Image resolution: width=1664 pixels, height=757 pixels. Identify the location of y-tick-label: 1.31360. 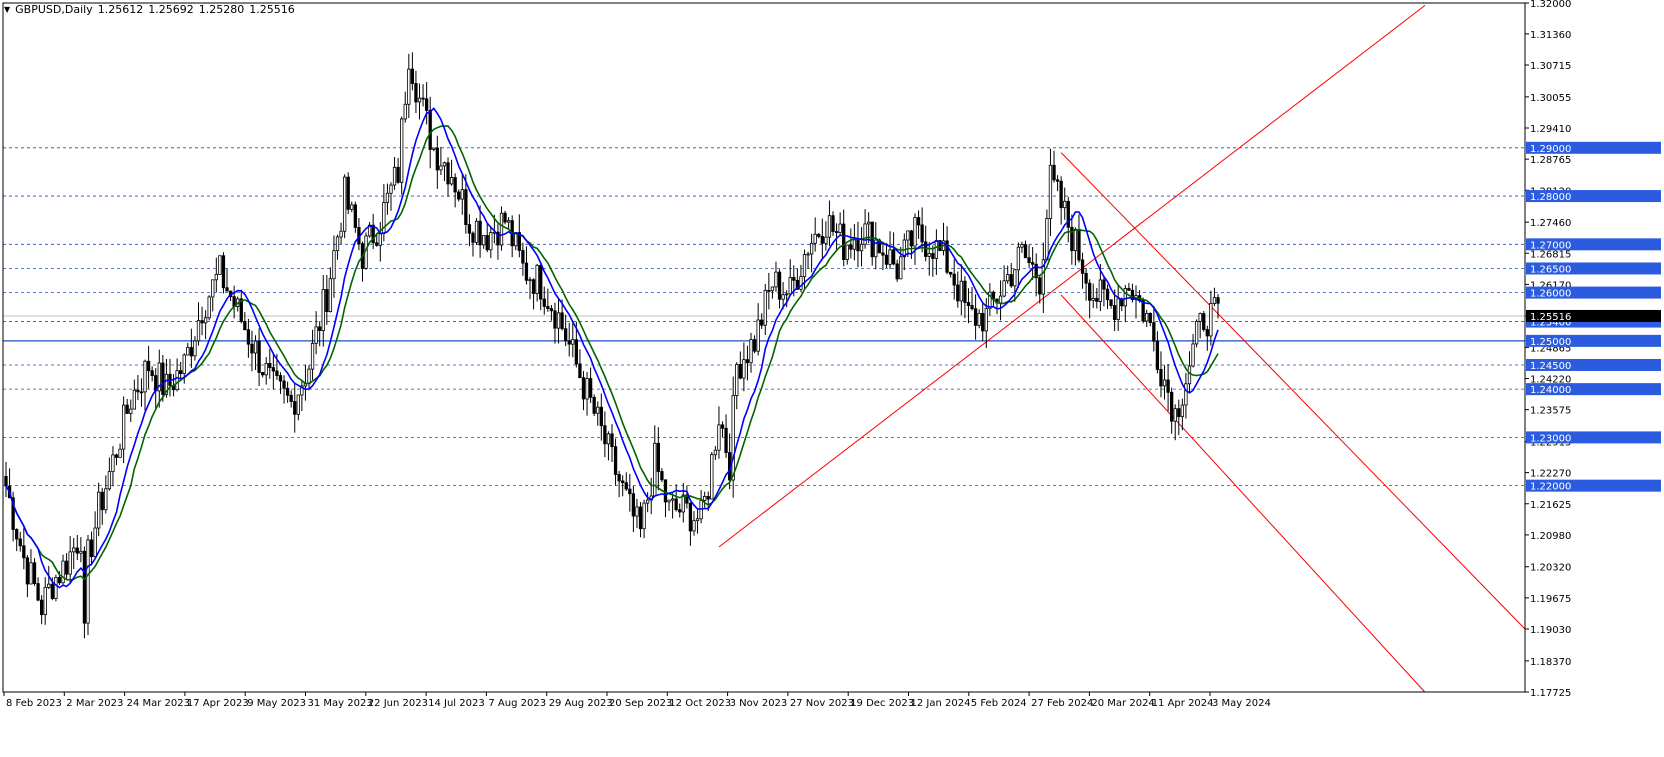
(1550, 35).